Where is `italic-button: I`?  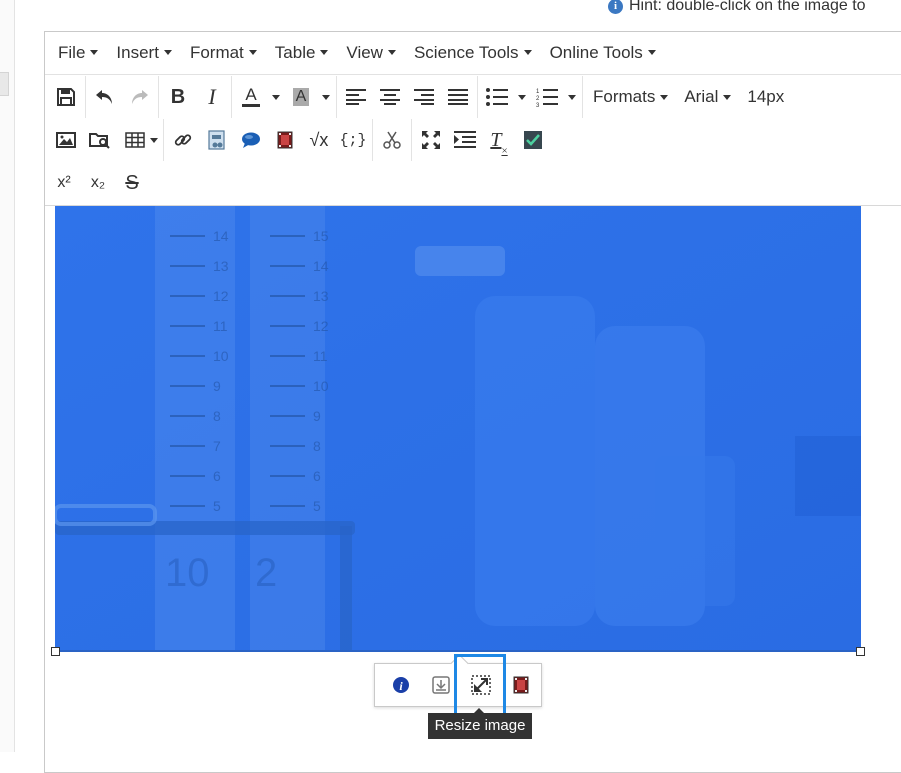
italic-button: I is located at coordinates (212, 97).